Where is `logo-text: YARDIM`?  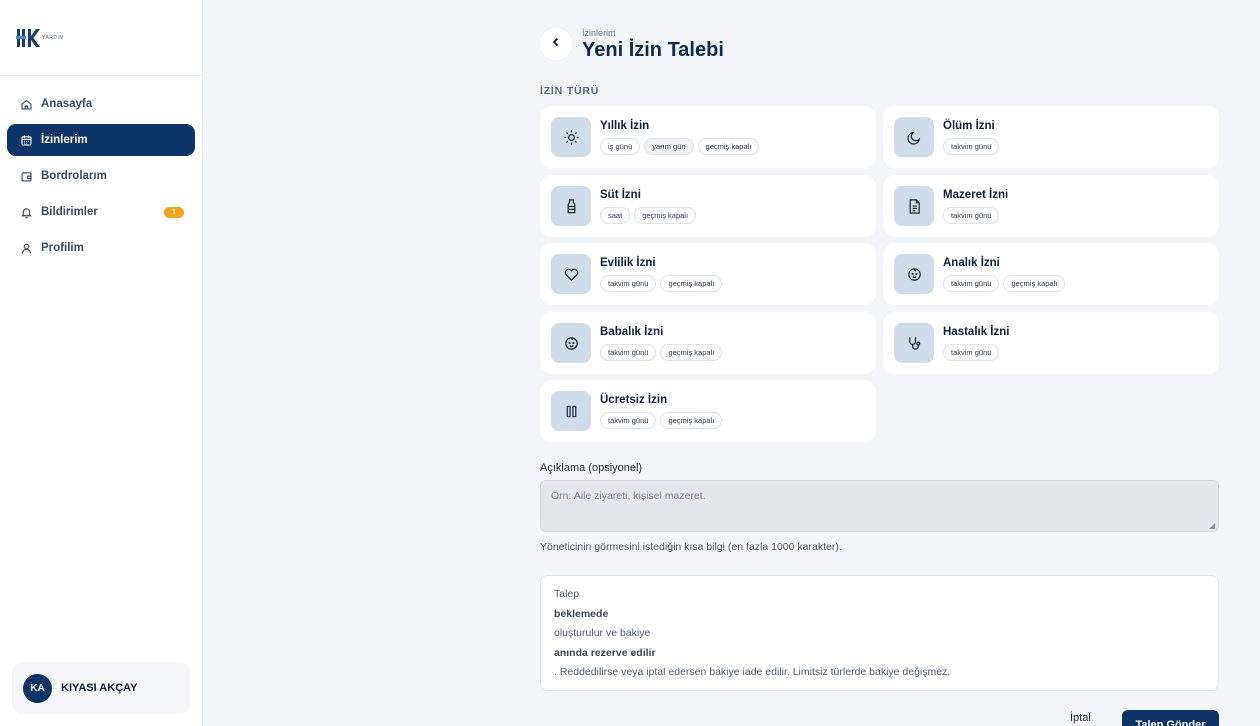 logo-text: YARDIM is located at coordinates (53, 37).